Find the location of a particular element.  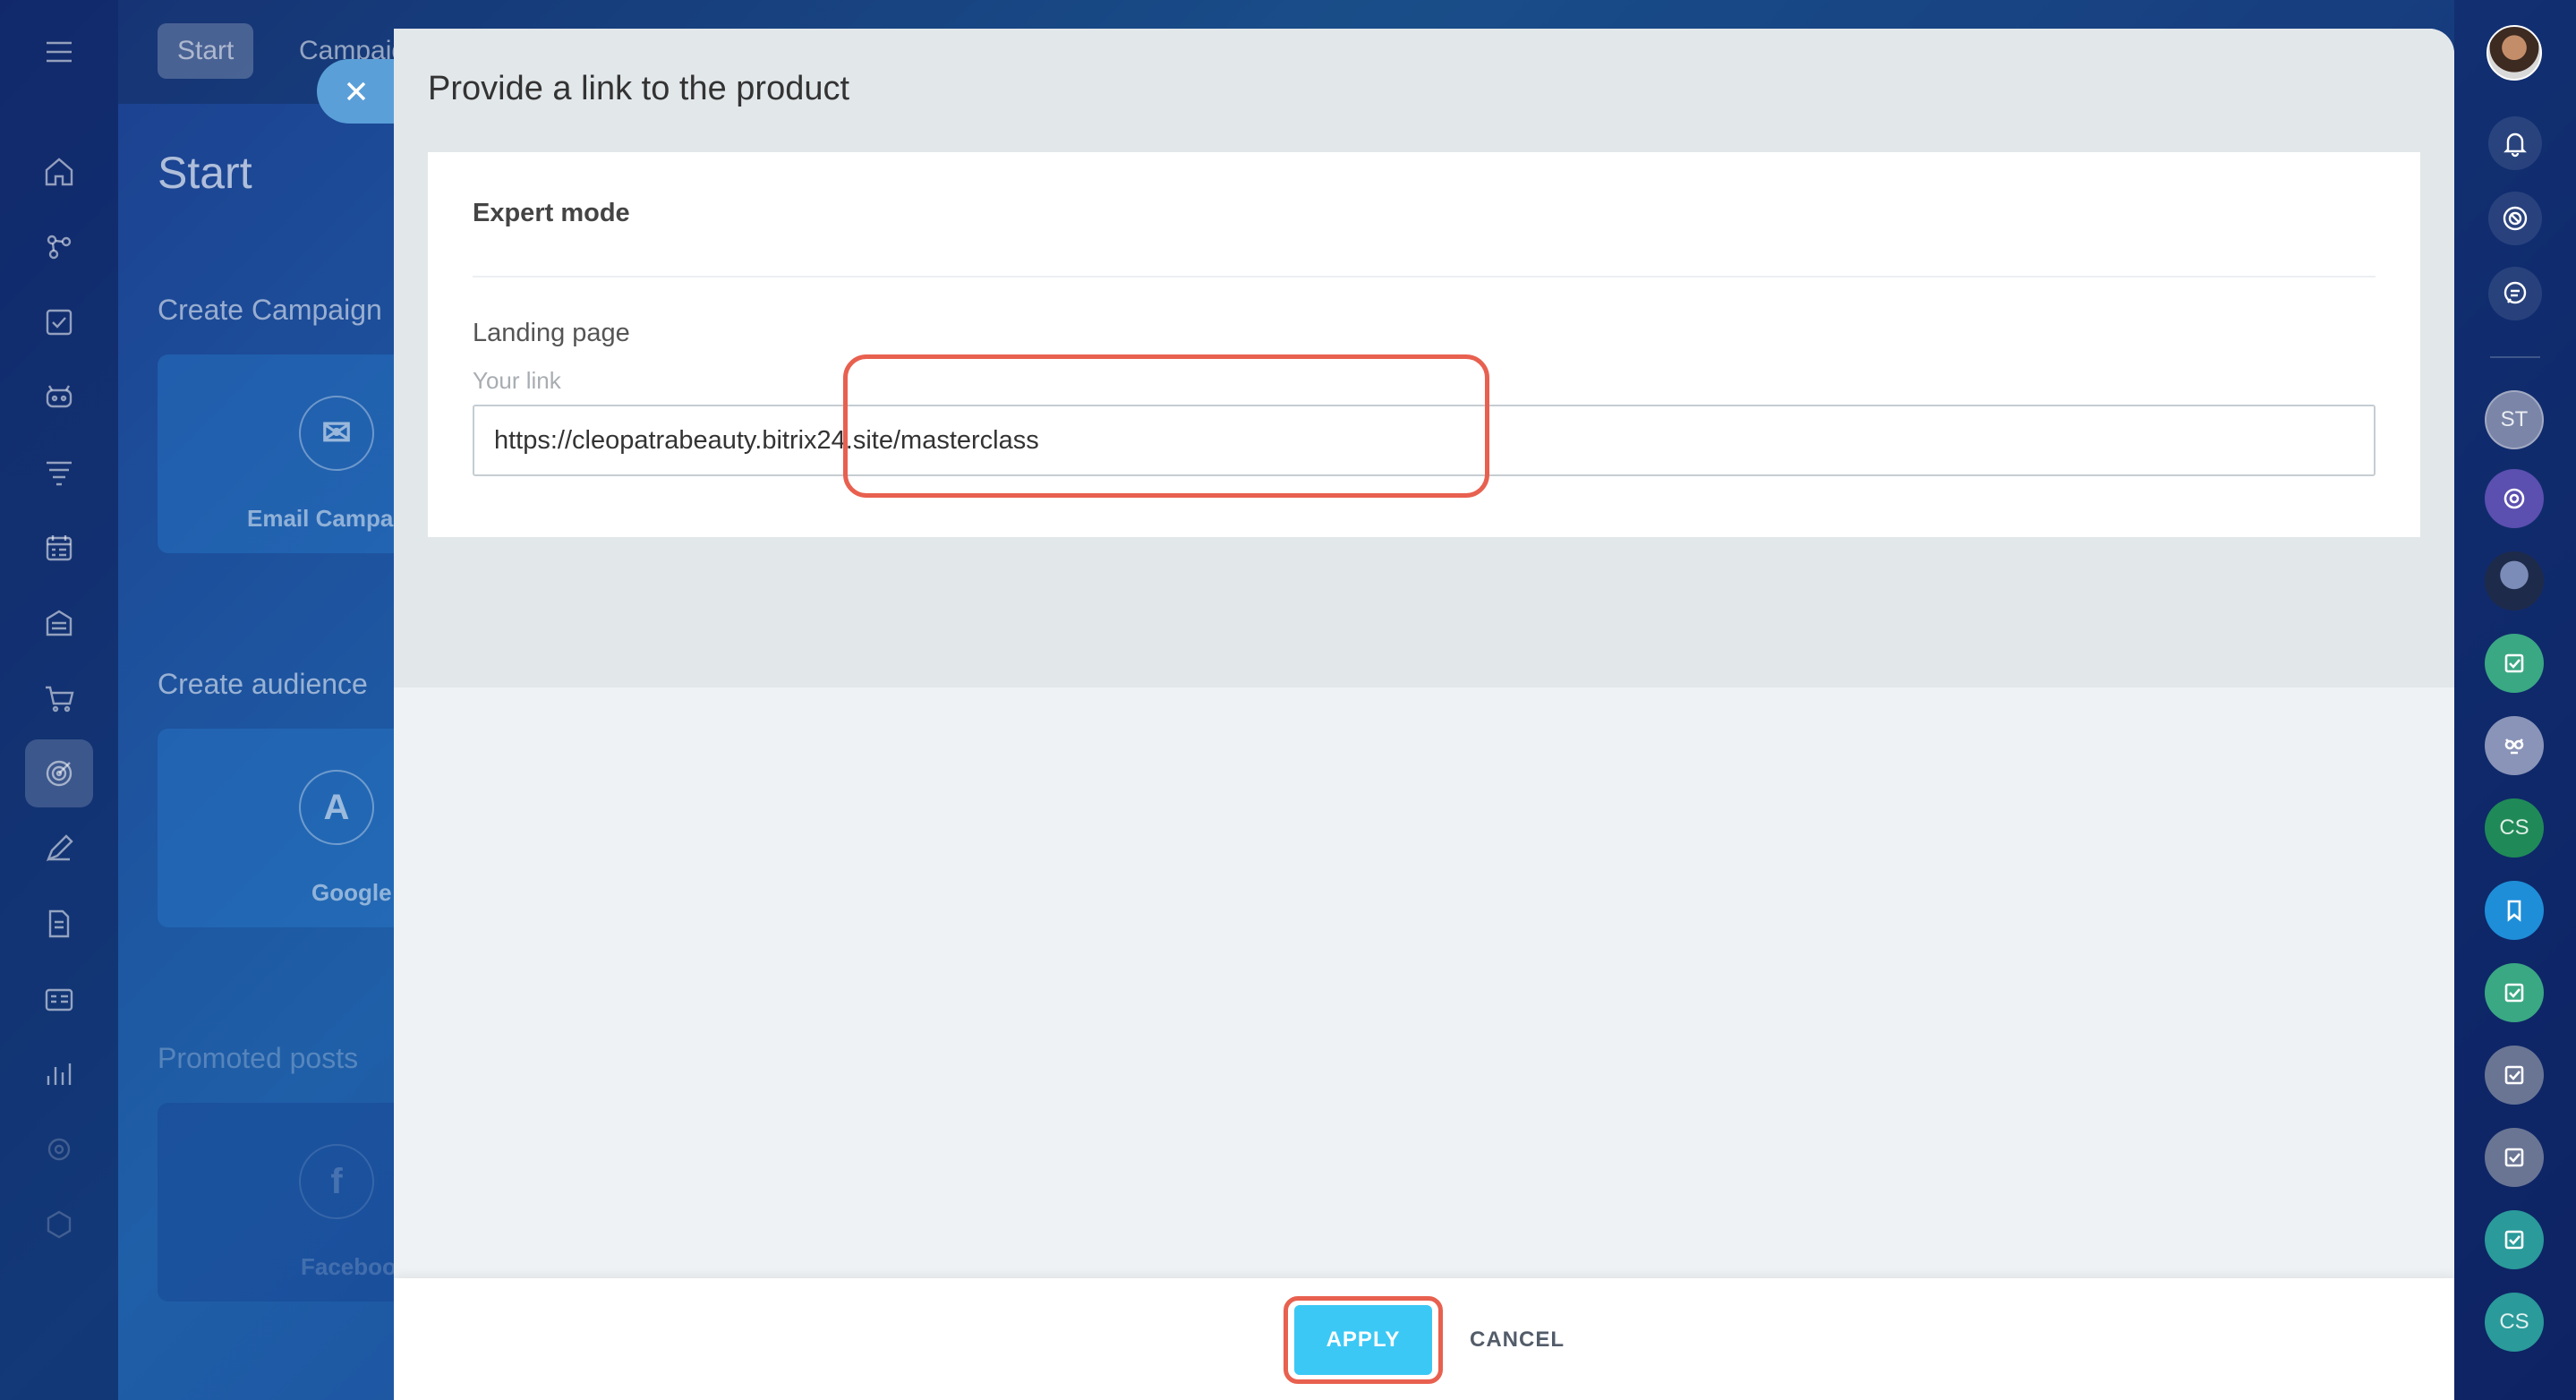

cancel-button: CANCEL is located at coordinates (1517, 1340).